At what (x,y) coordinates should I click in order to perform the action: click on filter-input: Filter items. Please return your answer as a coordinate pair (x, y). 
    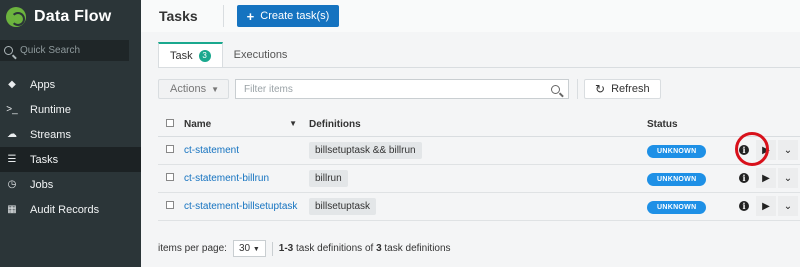
    Looking at the image, I should click on (402, 89).